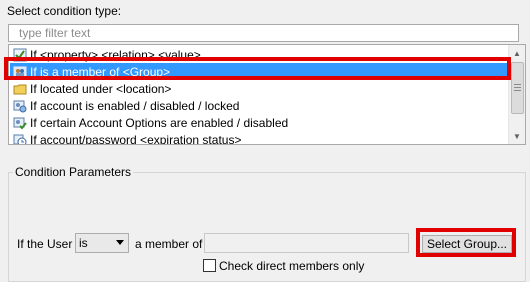 The height and width of the screenshot is (282, 530). What do you see at coordinates (20, 89) in the screenshot?
I see `folder-location-icon` at bounding box center [20, 89].